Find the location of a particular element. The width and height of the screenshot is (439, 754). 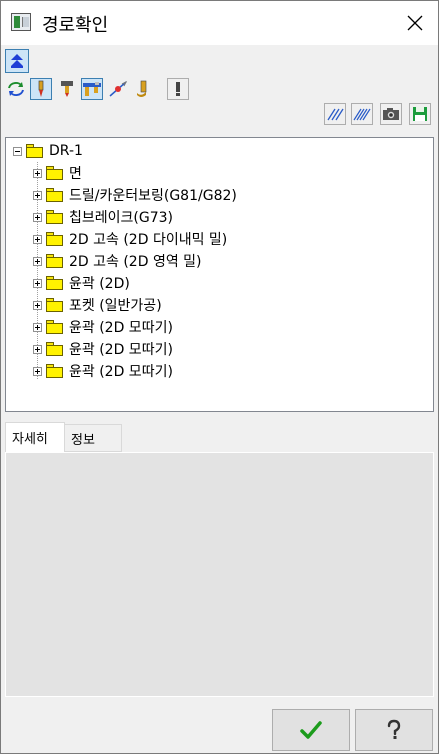

drill-tool-button is located at coordinates (67, 89).